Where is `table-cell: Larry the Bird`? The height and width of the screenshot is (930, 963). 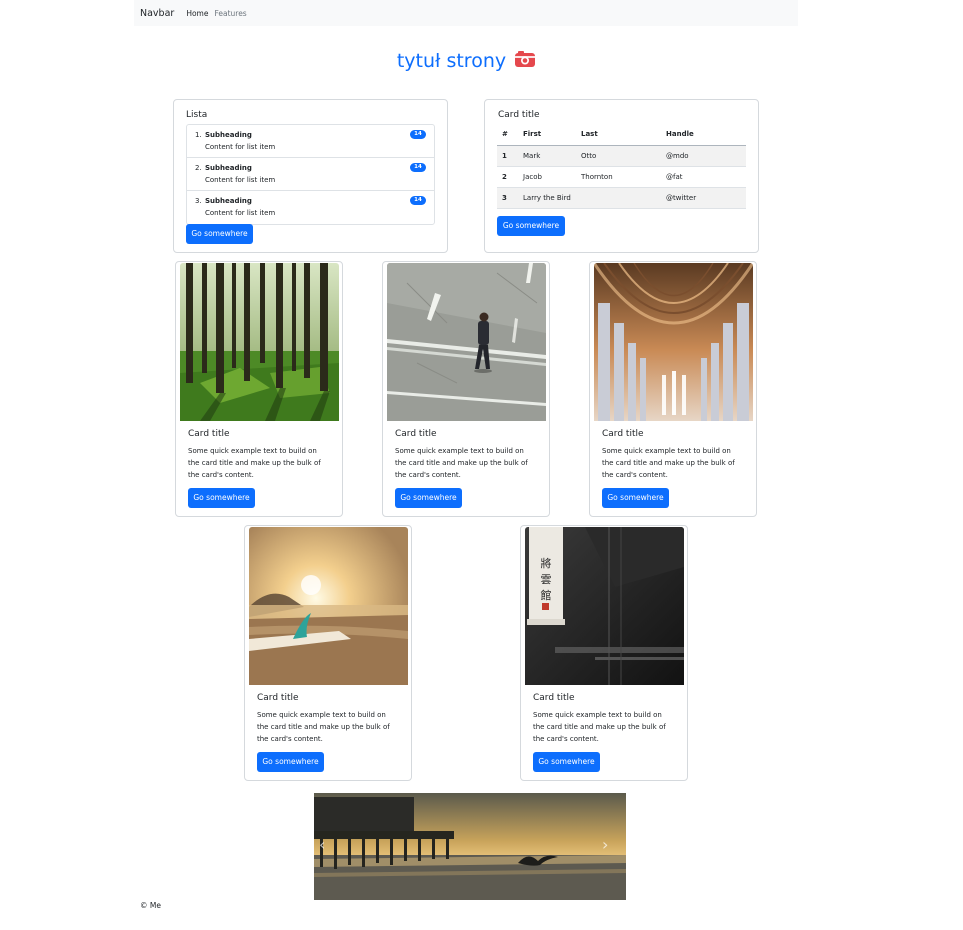 table-cell: Larry the Bird is located at coordinates (594, 198).